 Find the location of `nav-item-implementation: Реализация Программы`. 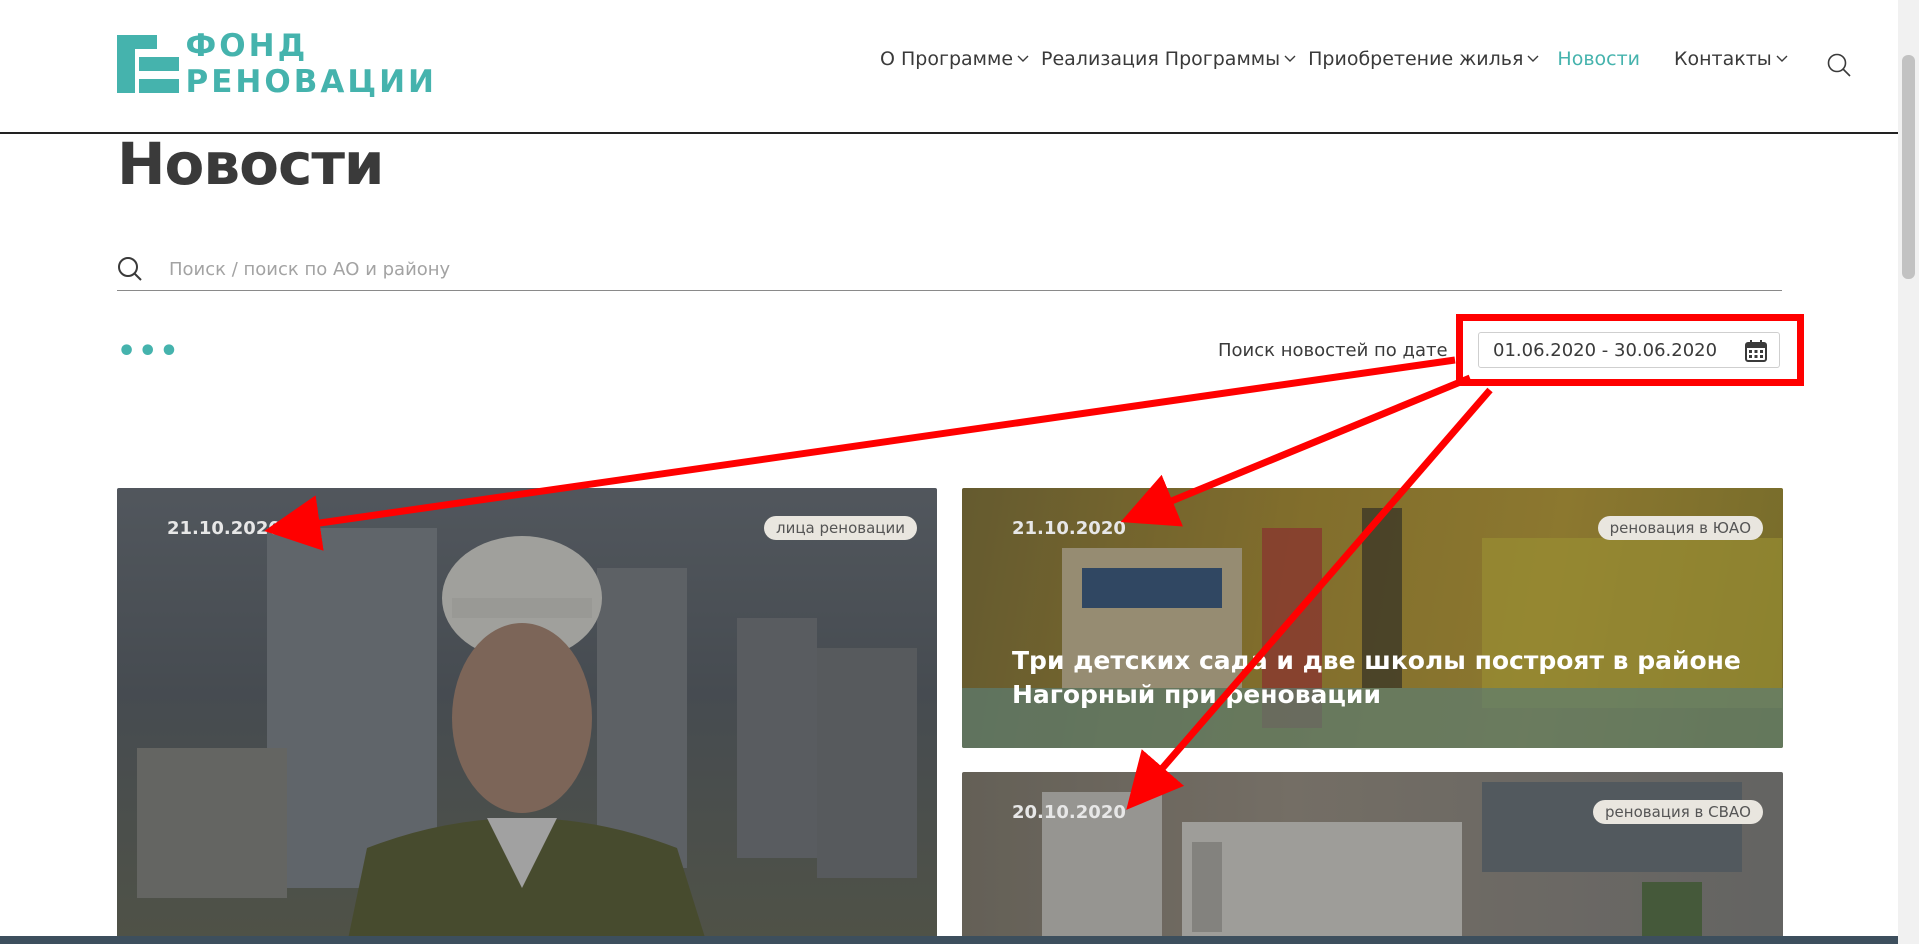

nav-item-implementation: Реализация Программы is located at coordinates (1168, 59).